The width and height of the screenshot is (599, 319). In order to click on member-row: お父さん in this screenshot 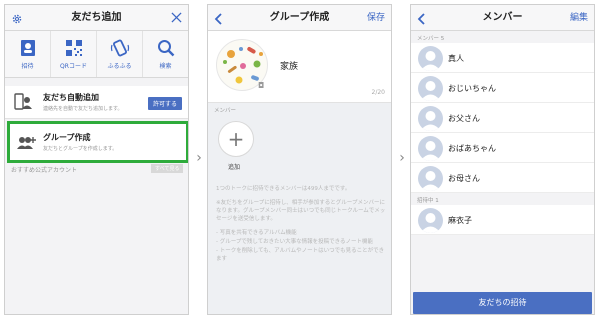, I will do `click(502, 118)`.